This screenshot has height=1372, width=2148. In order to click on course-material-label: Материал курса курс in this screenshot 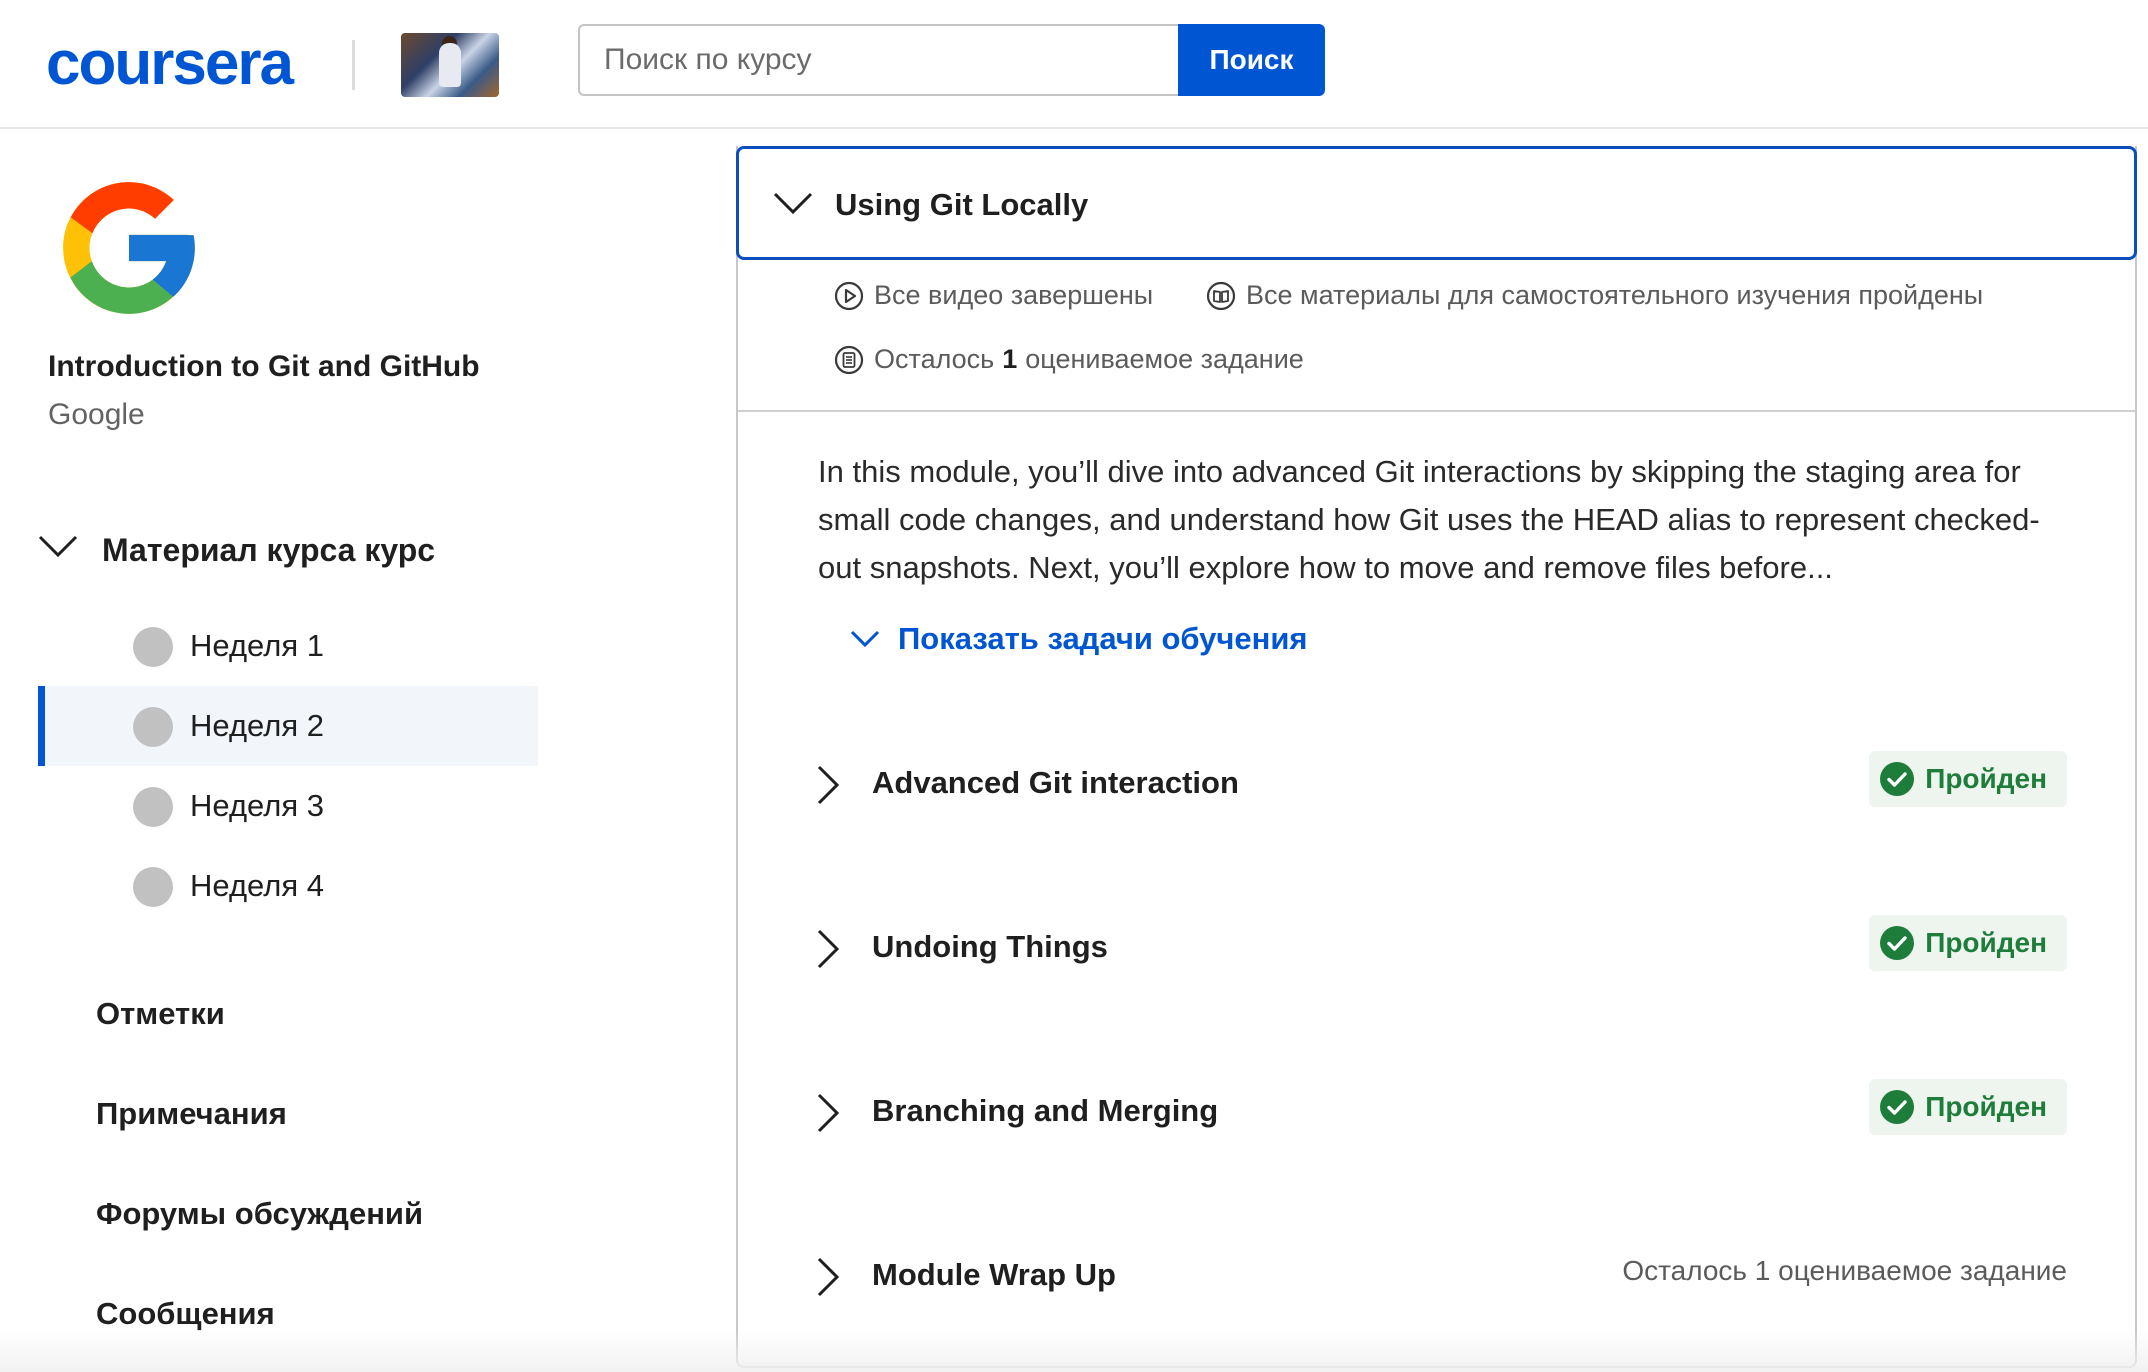, I will do `click(269, 550)`.